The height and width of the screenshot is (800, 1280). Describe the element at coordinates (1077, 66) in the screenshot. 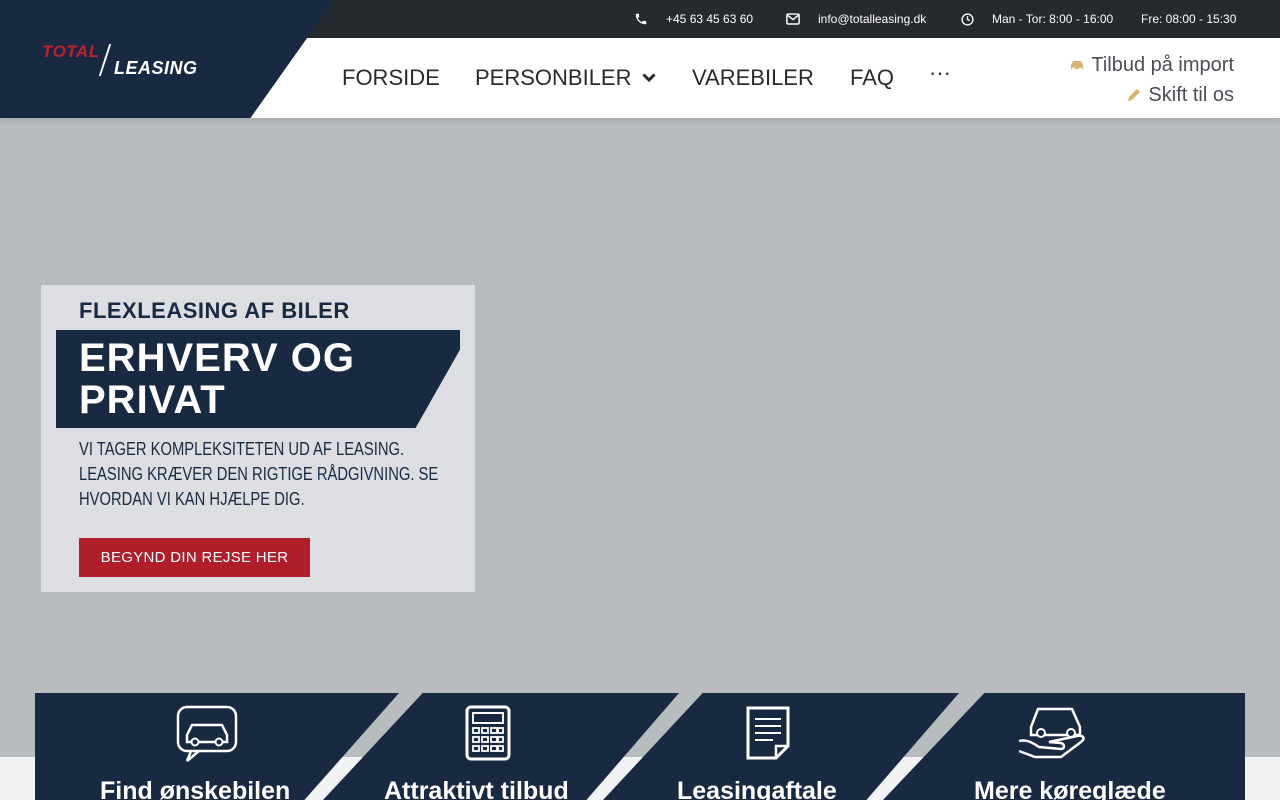

I see `car-icon` at that location.